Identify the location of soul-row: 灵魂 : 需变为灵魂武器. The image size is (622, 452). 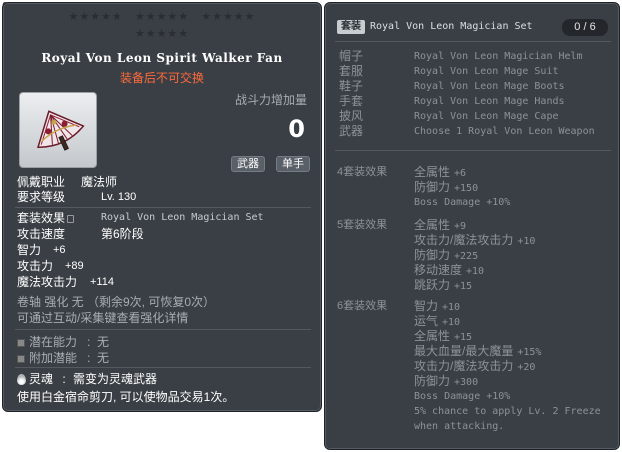
(87, 379).